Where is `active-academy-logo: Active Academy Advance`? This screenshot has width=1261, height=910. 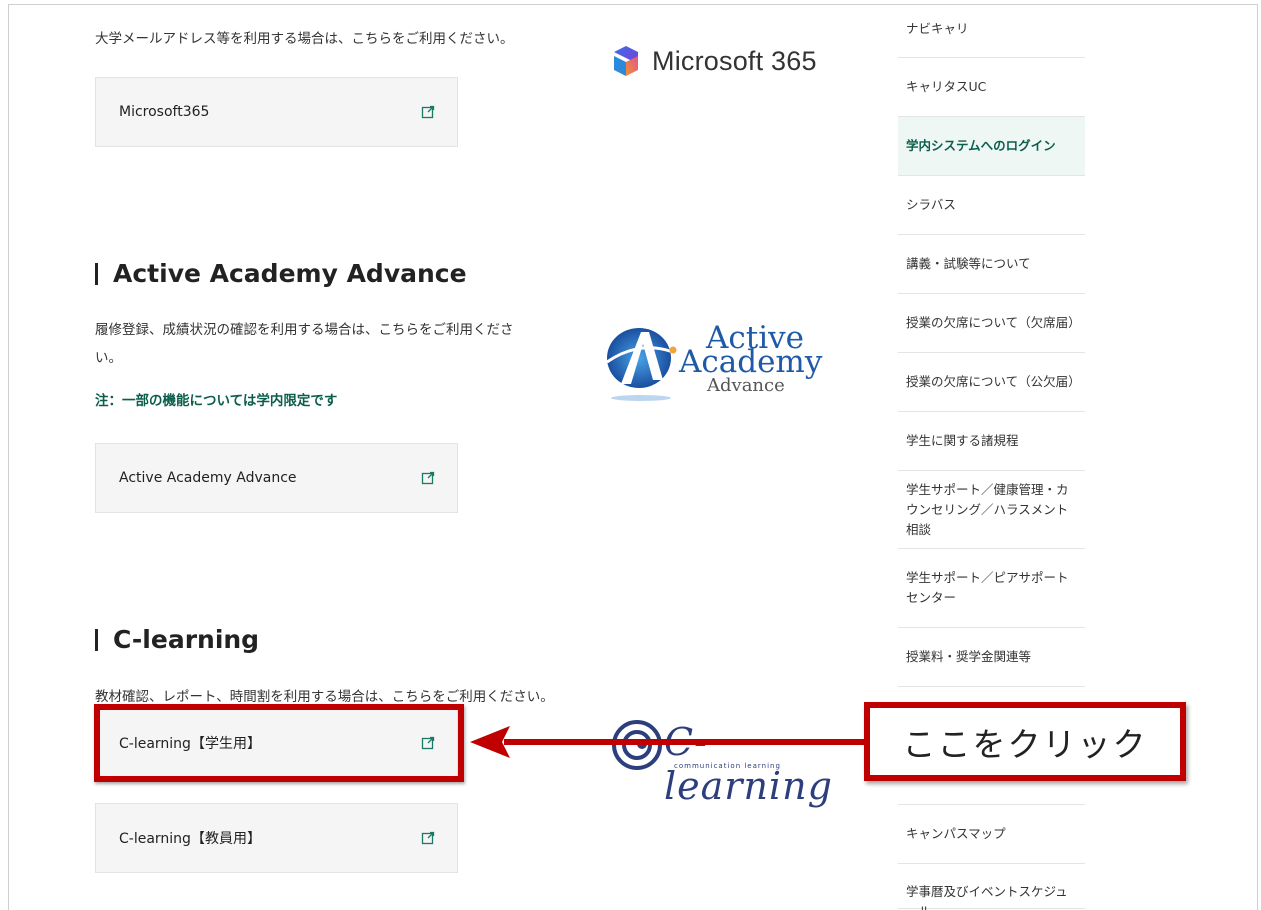
active-academy-logo: Active Academy Advance is located at coordinates (713, 363).